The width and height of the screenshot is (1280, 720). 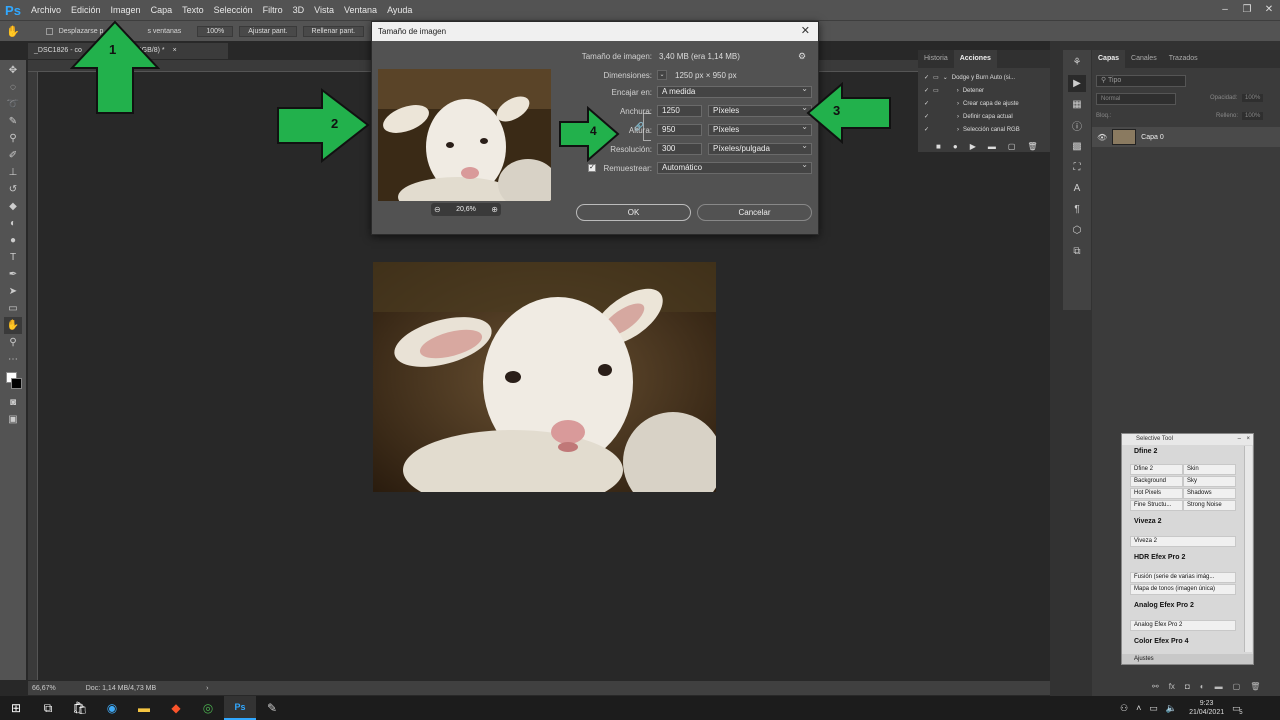 What do you see at coordinates (1255, 686) in the screenshot?
I see `delete-layer-icon: 🗑` at bounding box center [1255, 686].